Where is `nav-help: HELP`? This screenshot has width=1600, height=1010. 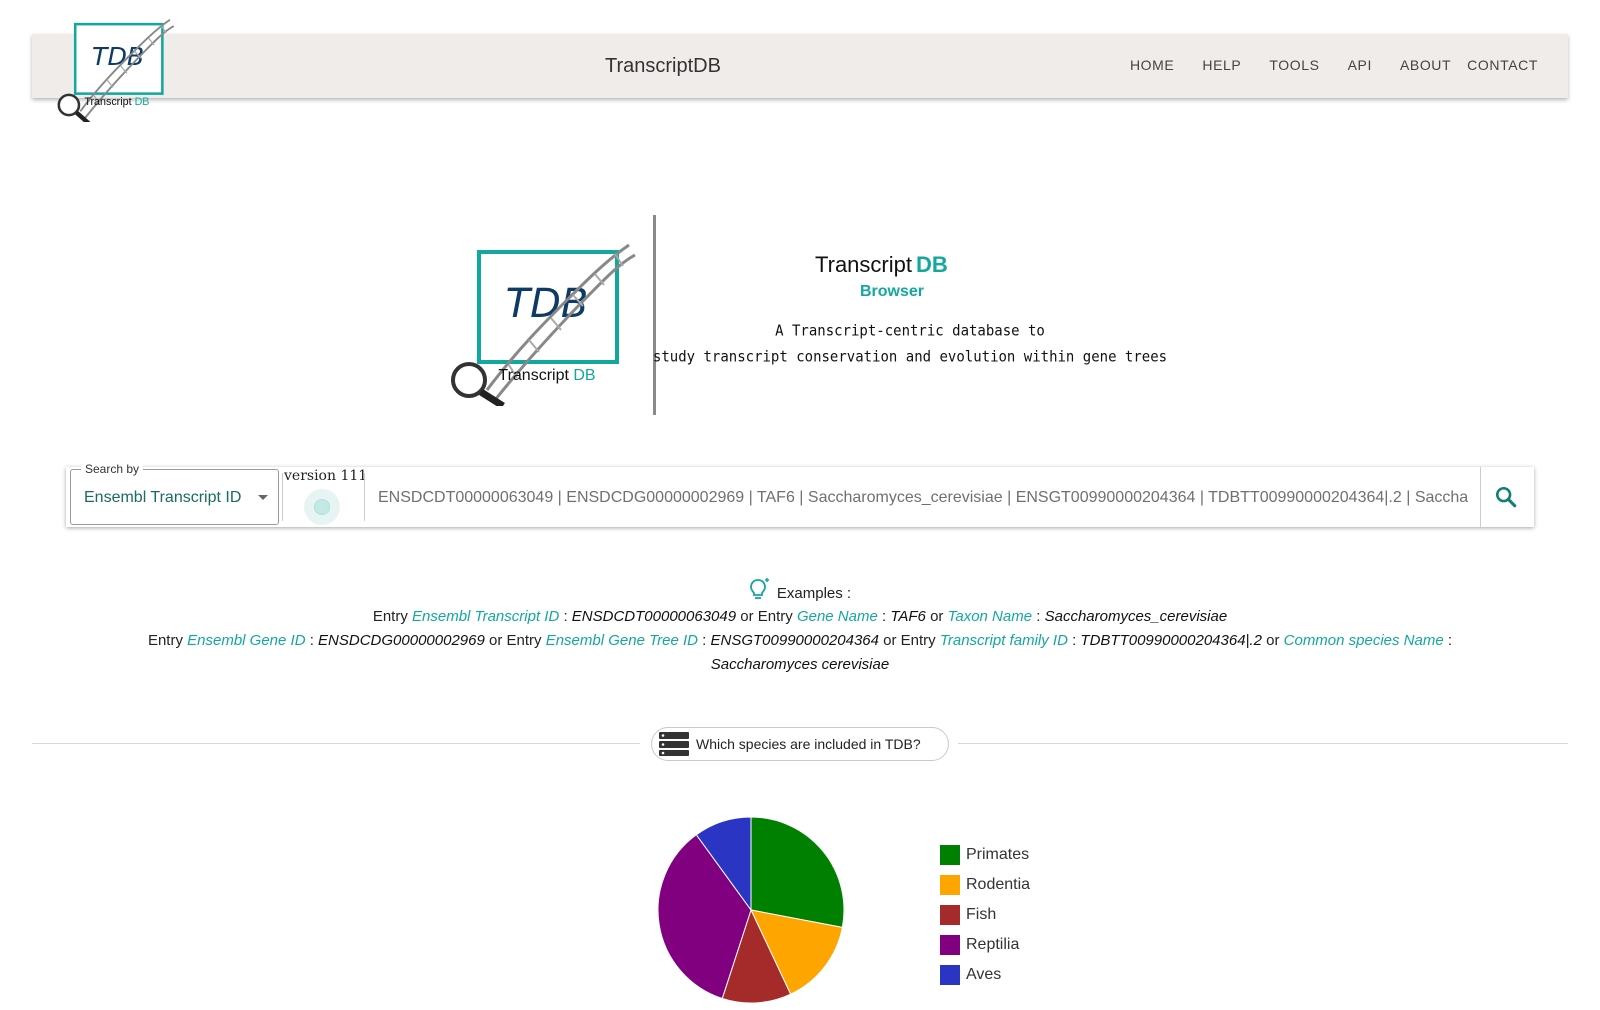
nav-help: HELP is located at coordinates (1221, 65).